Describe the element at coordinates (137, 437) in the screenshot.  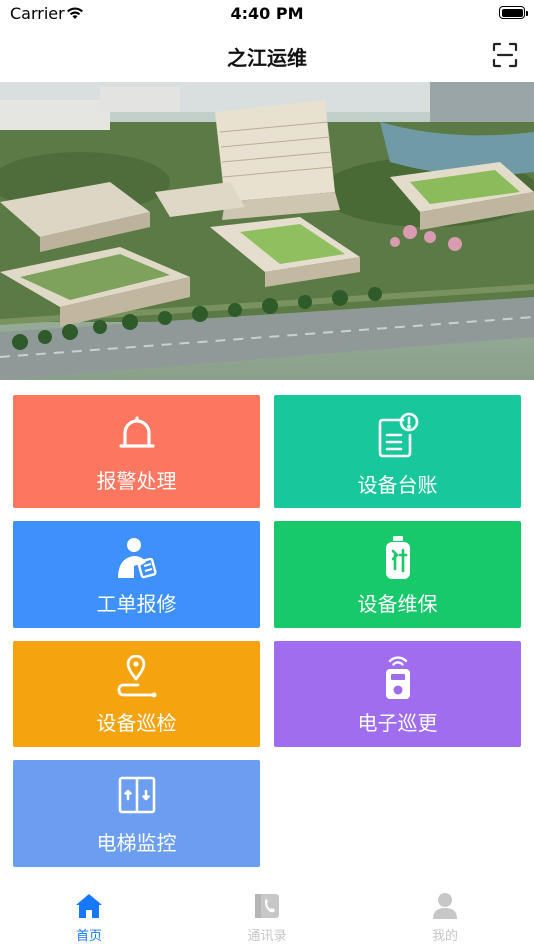
I see `bell-icon` at that location.